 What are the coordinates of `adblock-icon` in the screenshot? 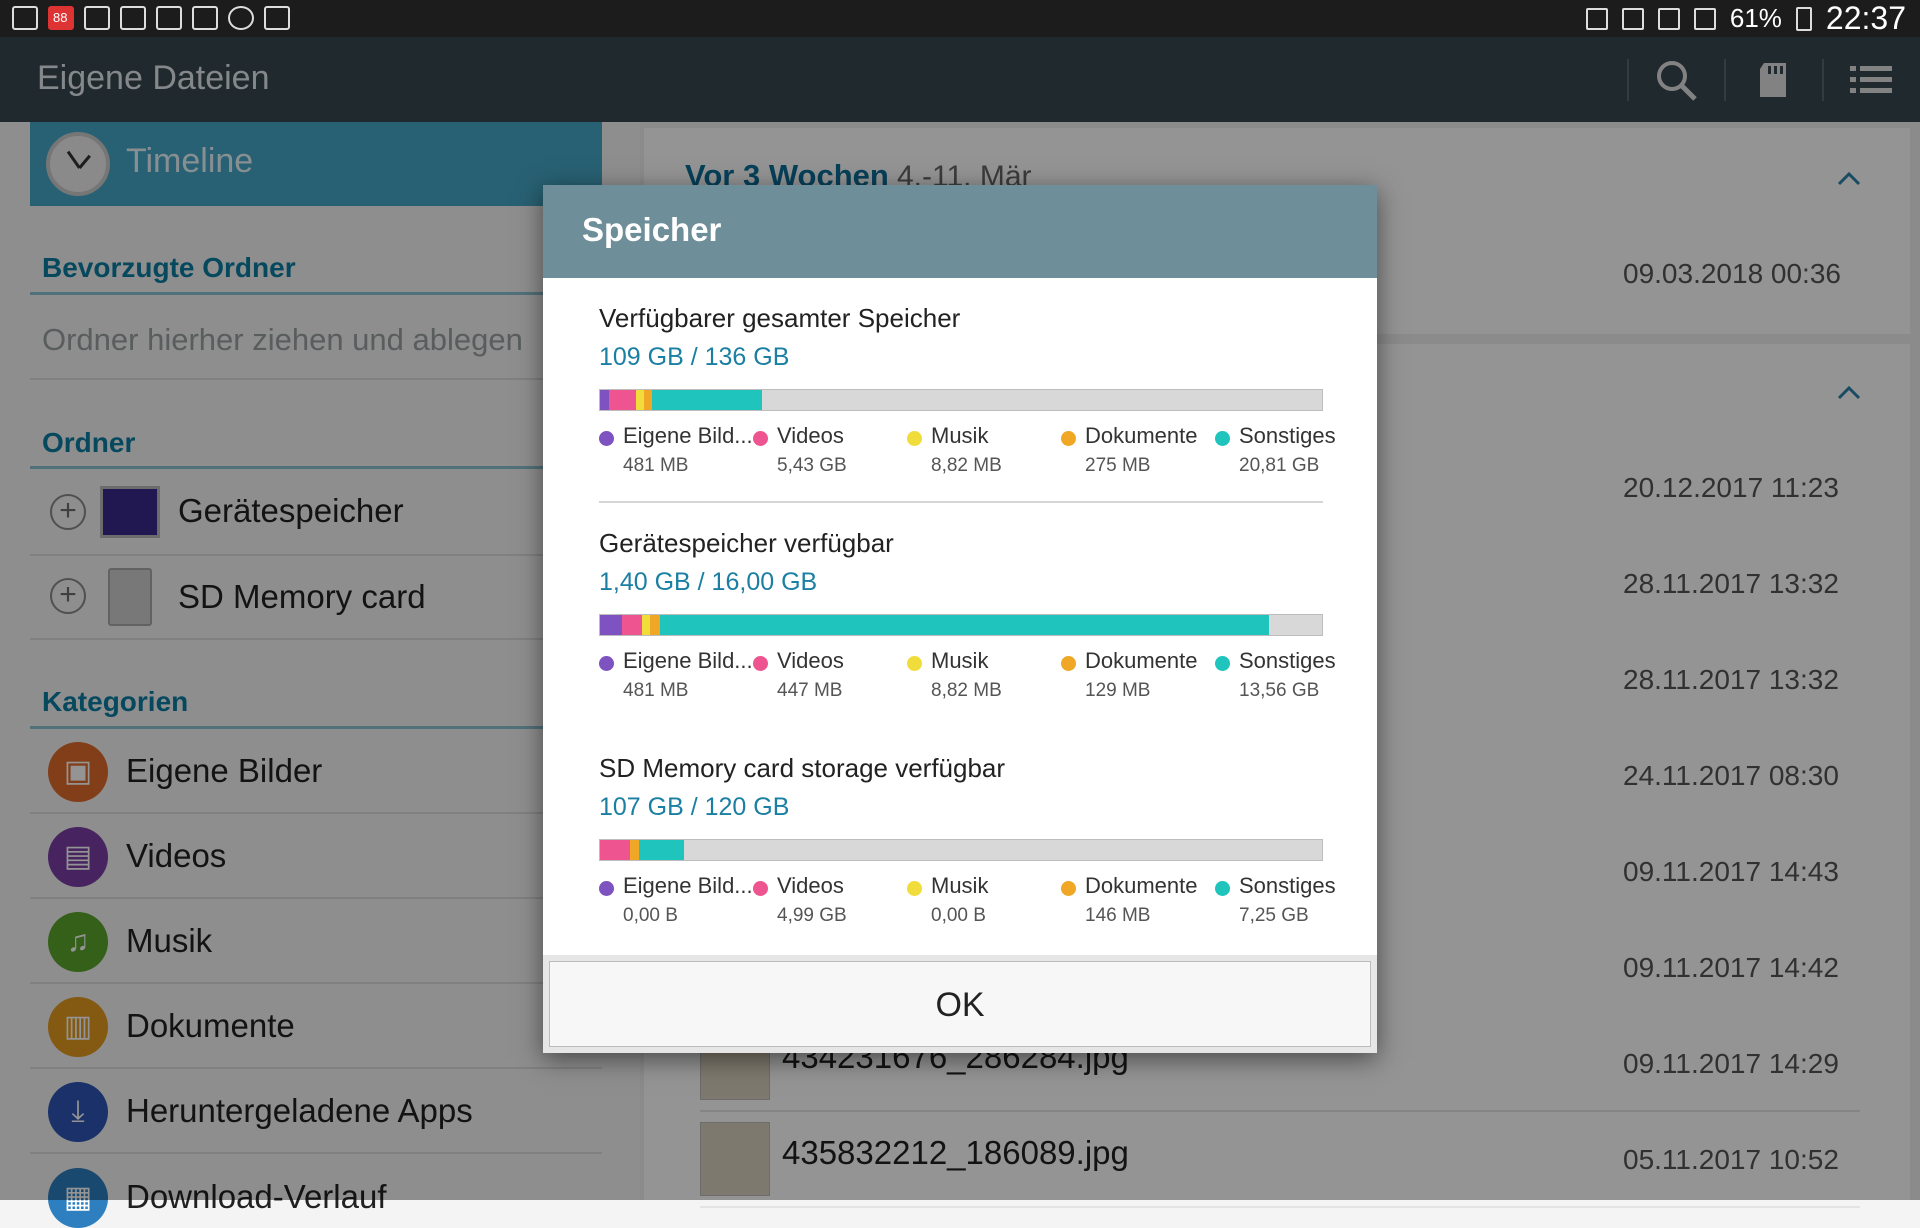 It's located at (241, 18).